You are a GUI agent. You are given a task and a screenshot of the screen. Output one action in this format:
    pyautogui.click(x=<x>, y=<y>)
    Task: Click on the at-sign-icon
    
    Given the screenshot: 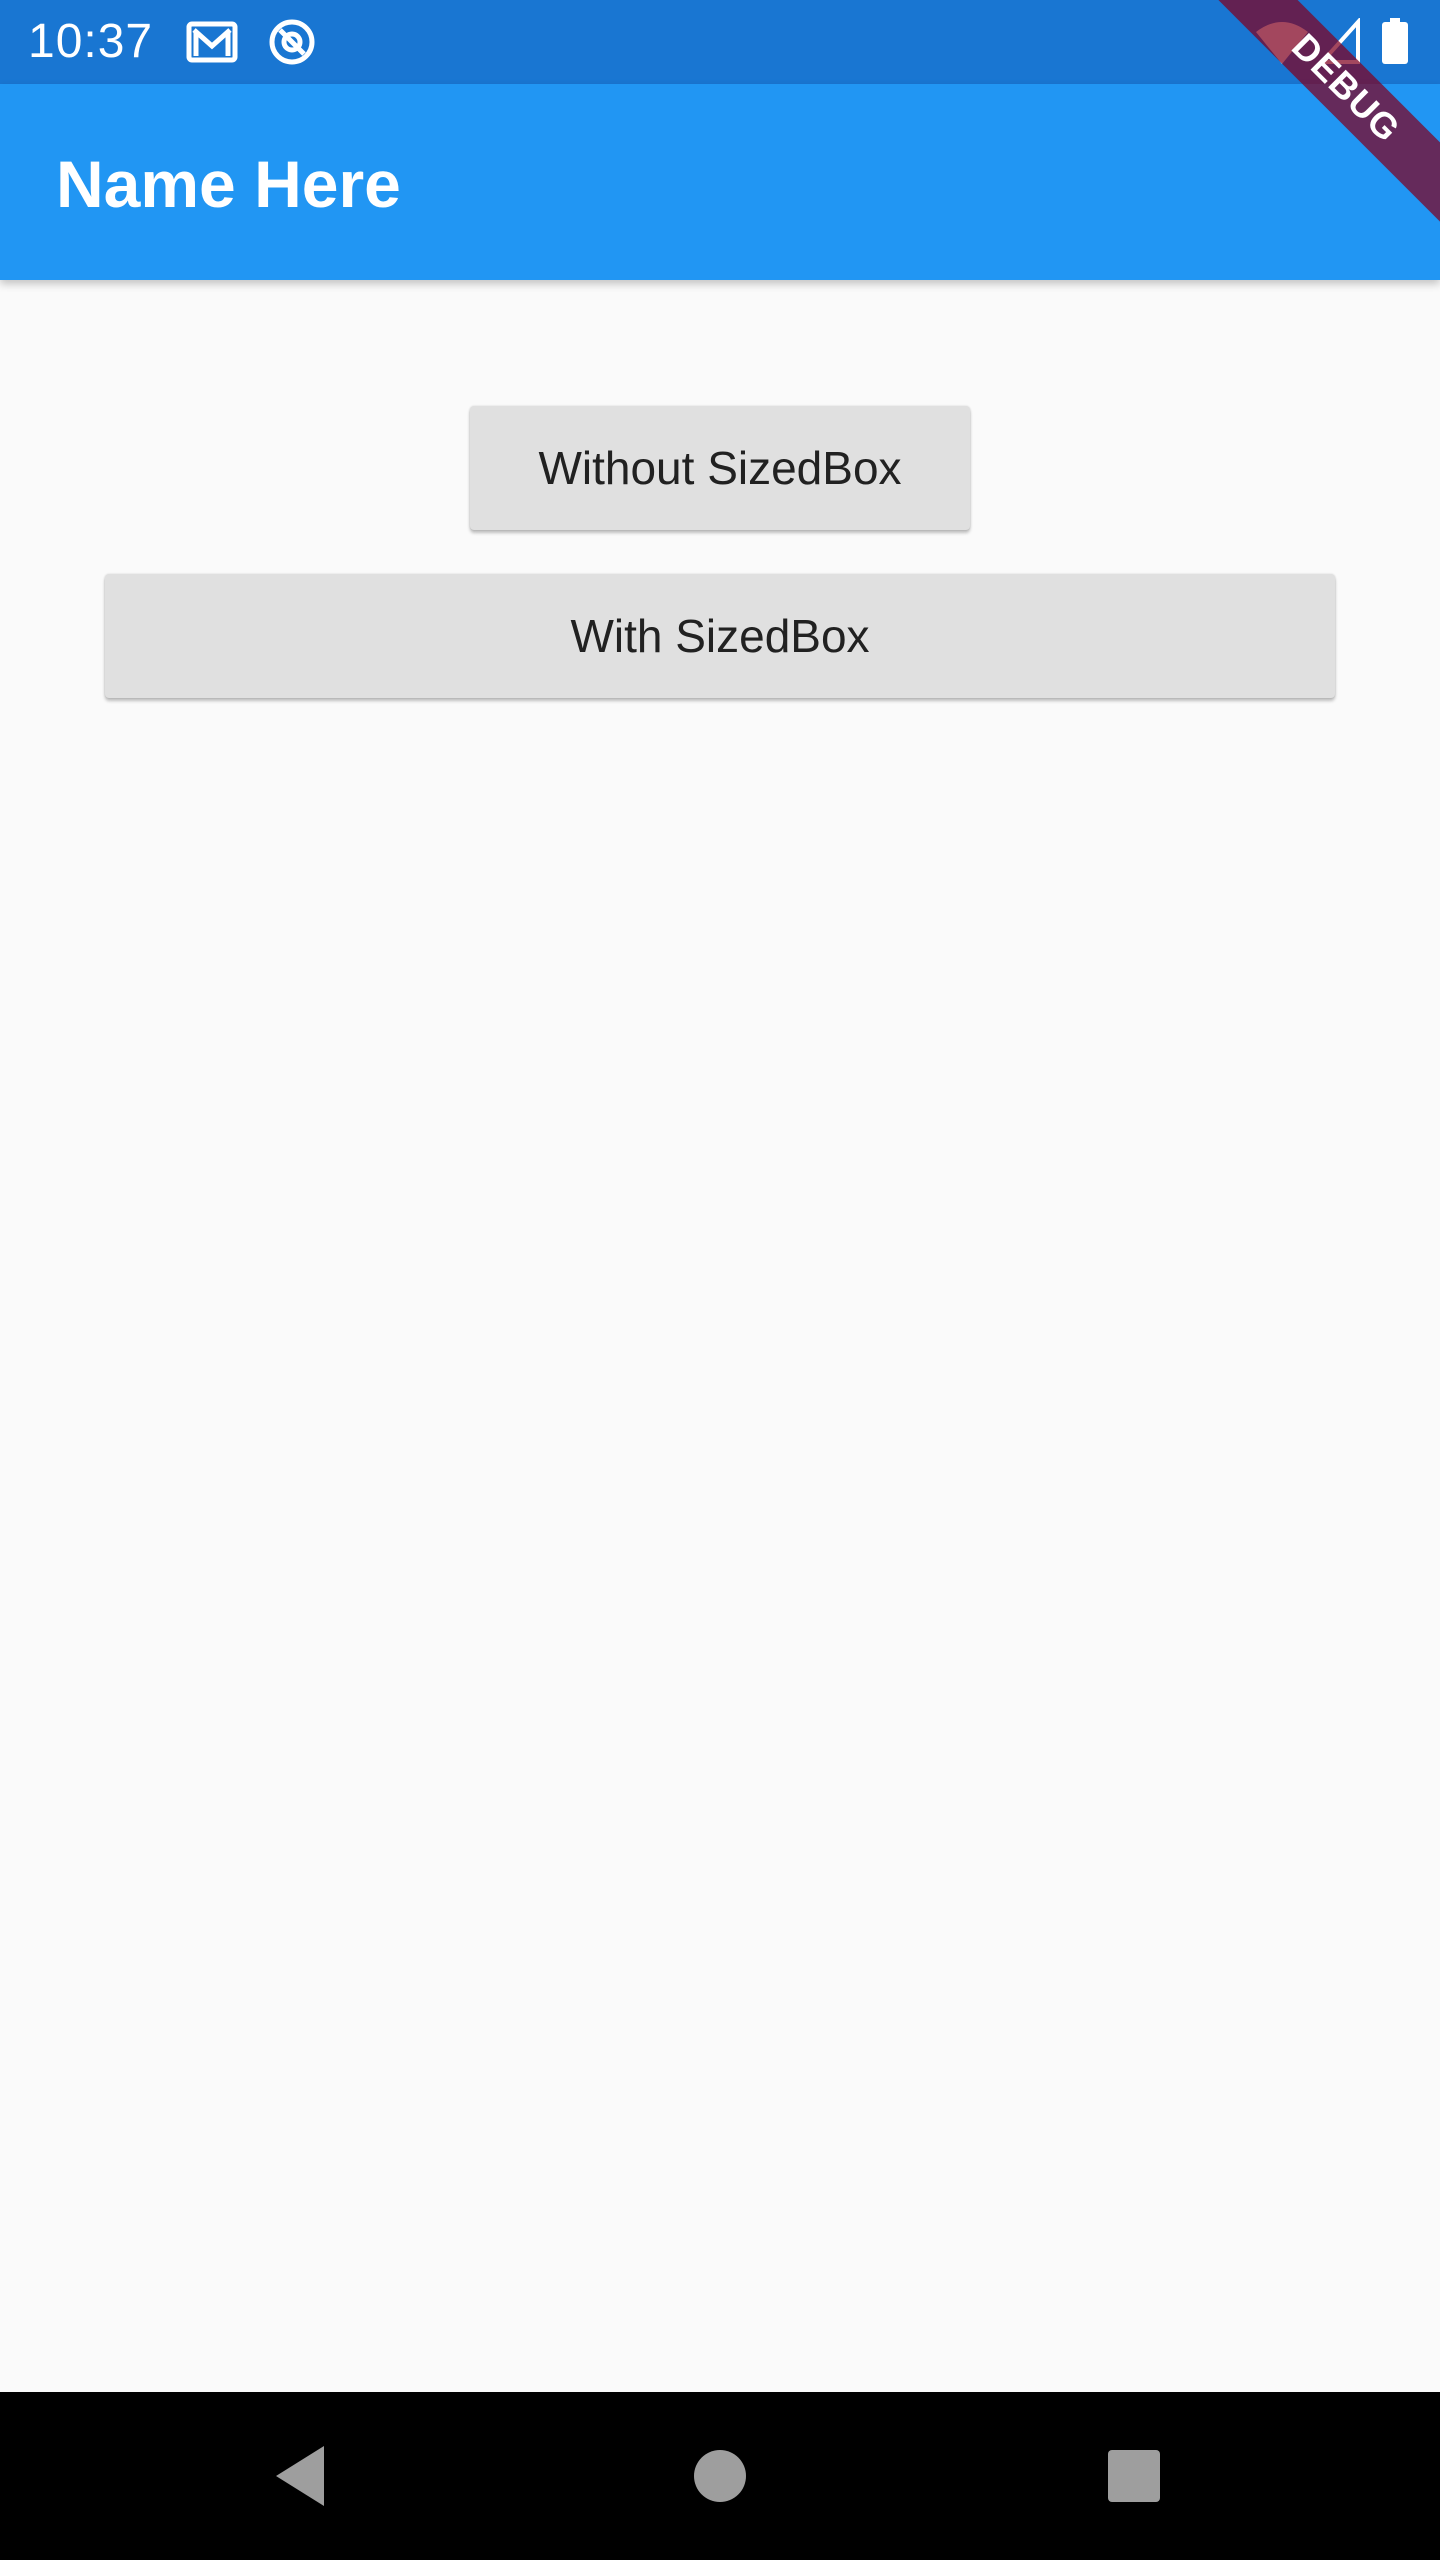 What is the action you would take?
    pyautogui.click(x=292, y=42)
    